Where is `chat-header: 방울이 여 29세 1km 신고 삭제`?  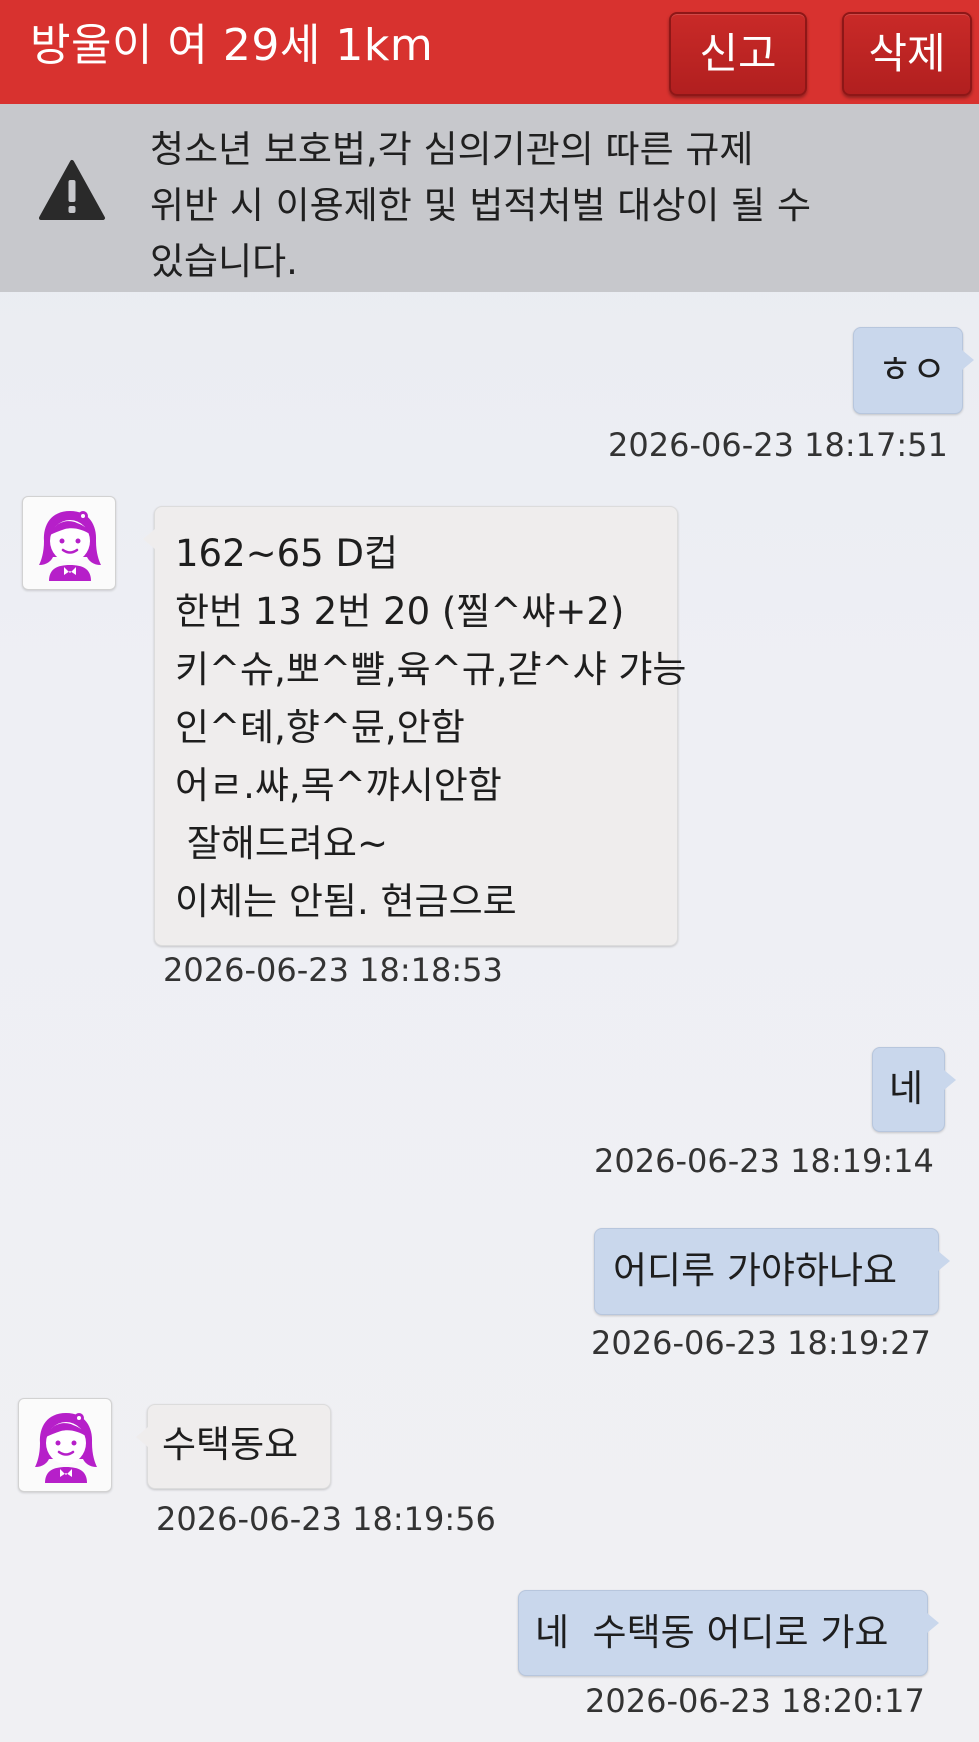 chat-header: 방울이 여 29세 1km 신고 삭제 is located at coordinates (489, 52).